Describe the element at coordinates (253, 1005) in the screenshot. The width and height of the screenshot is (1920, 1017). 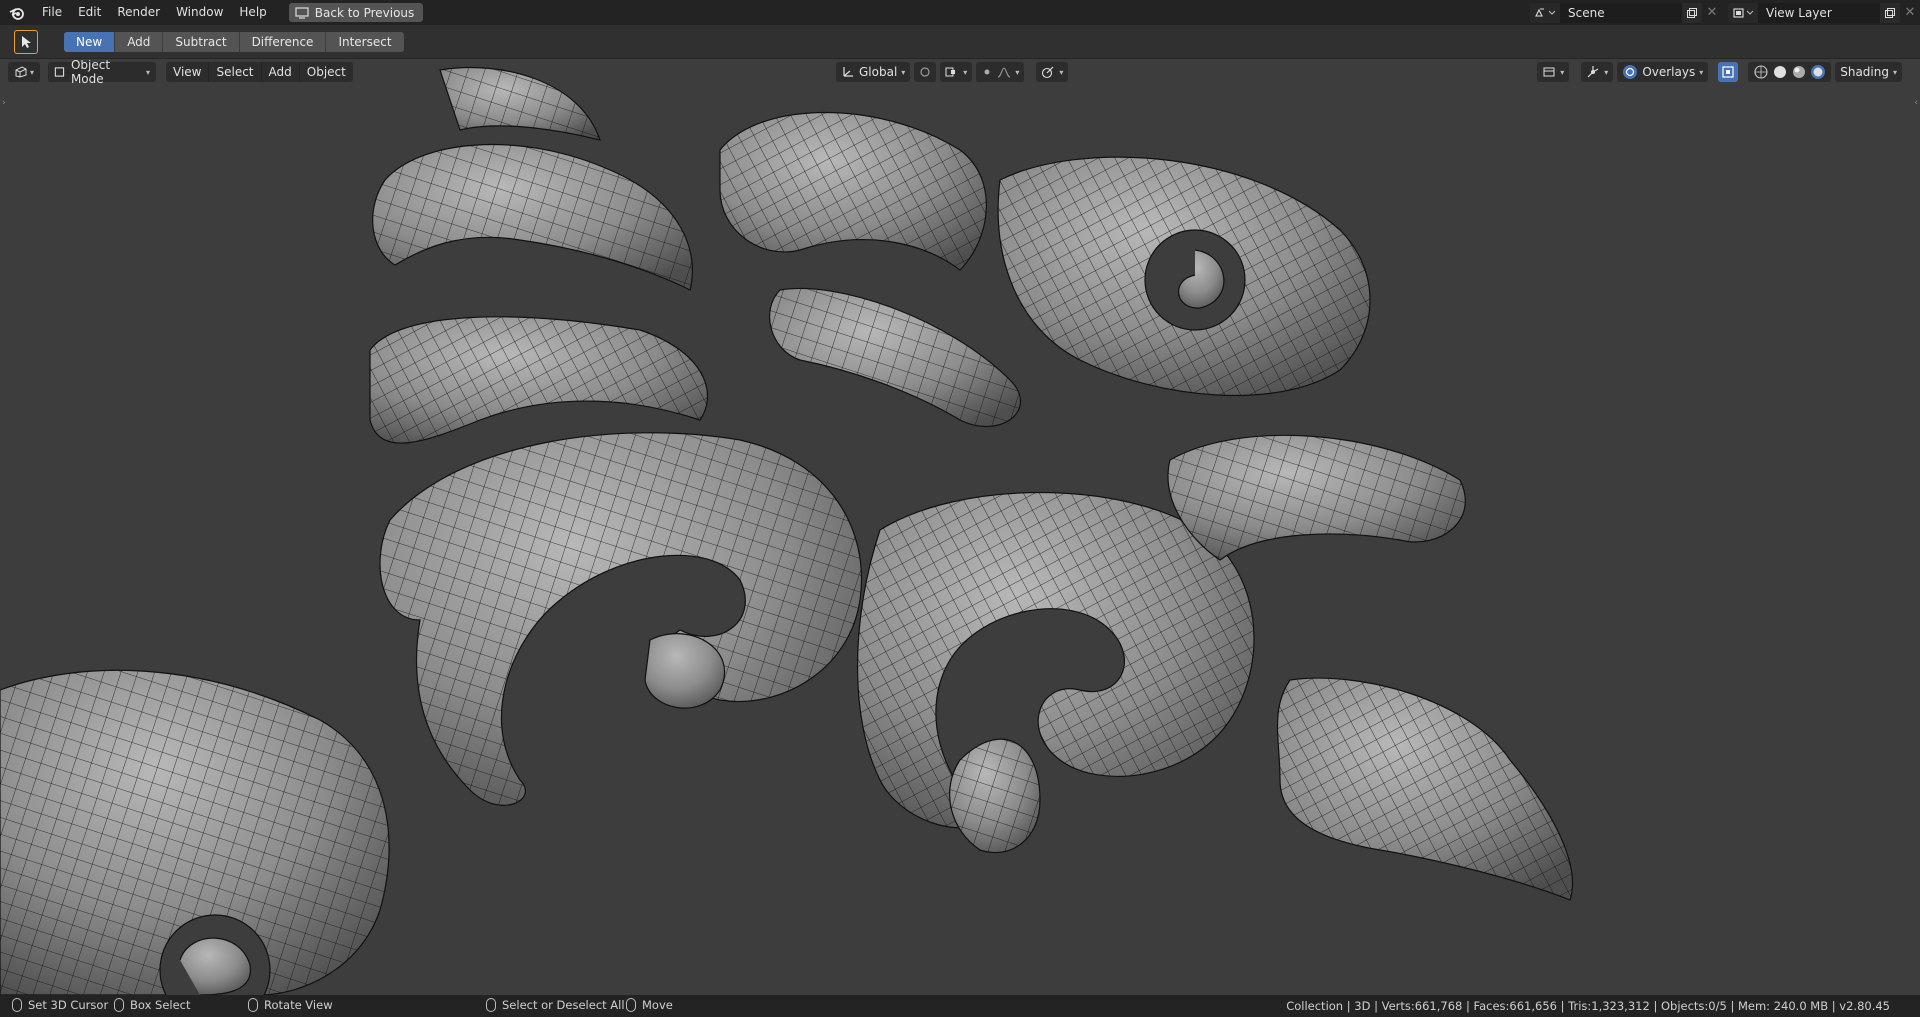
I see `mouse-middle-icon` at that location.